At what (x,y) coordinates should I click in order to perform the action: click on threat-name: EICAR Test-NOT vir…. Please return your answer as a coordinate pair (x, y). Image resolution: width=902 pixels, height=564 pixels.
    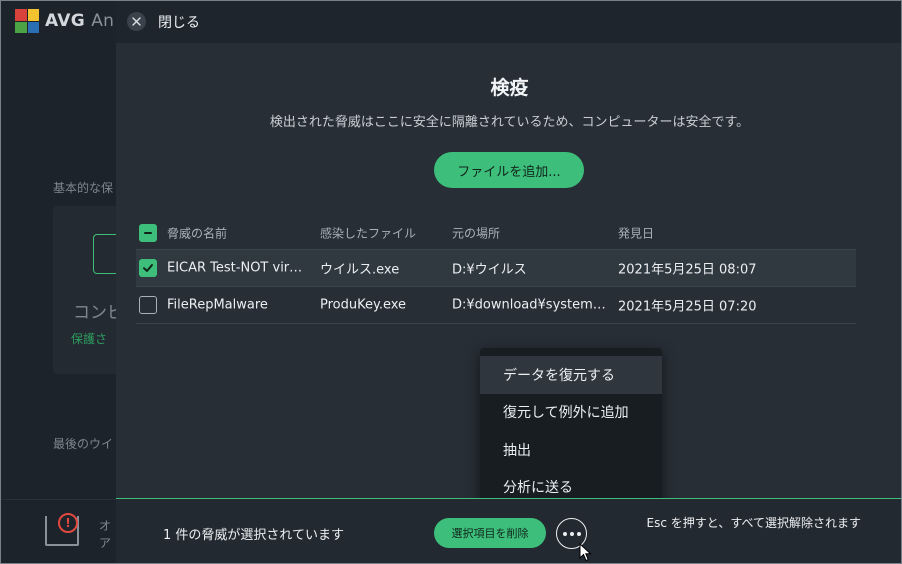
    Looking at the image, I should click on (235, 268).